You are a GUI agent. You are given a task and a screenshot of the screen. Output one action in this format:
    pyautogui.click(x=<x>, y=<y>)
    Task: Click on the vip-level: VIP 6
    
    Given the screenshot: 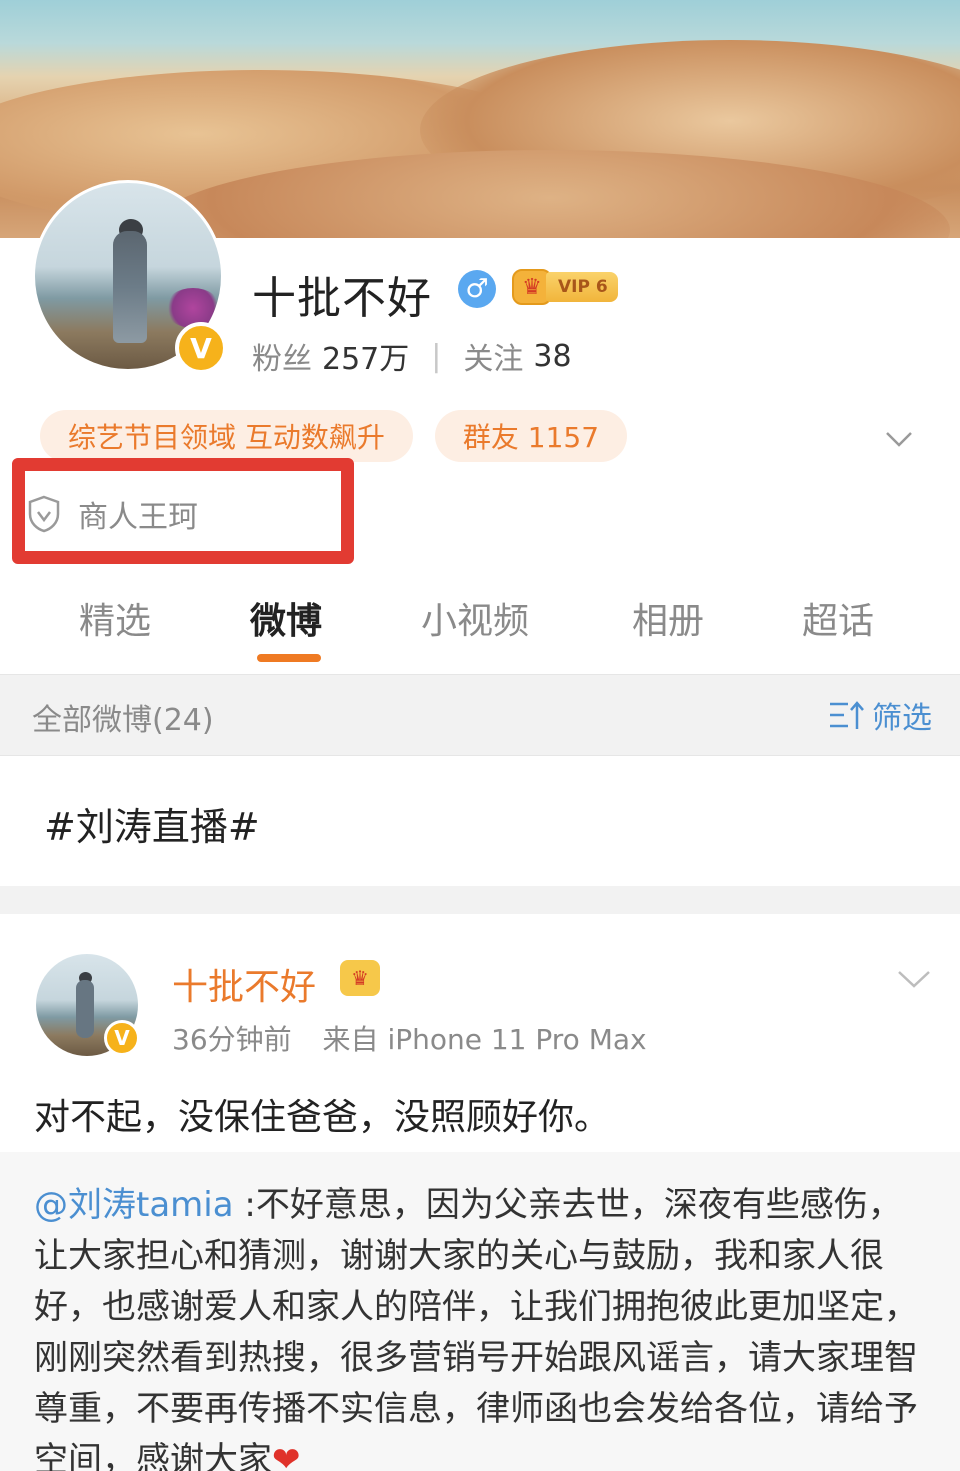 What is the action you would take?
    pyautogui.click(x=582, y=287)
    